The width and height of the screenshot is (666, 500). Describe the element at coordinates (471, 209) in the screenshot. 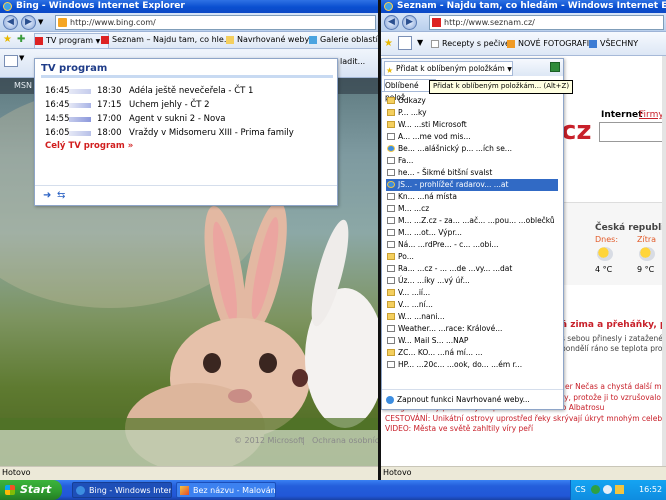

I see `favorites-list-item: M... ...cz` at that location.